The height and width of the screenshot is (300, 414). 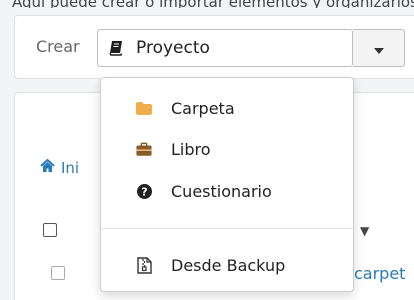 I want to click on menu-item-label: Cuestionario, so click(x=221, y=191).